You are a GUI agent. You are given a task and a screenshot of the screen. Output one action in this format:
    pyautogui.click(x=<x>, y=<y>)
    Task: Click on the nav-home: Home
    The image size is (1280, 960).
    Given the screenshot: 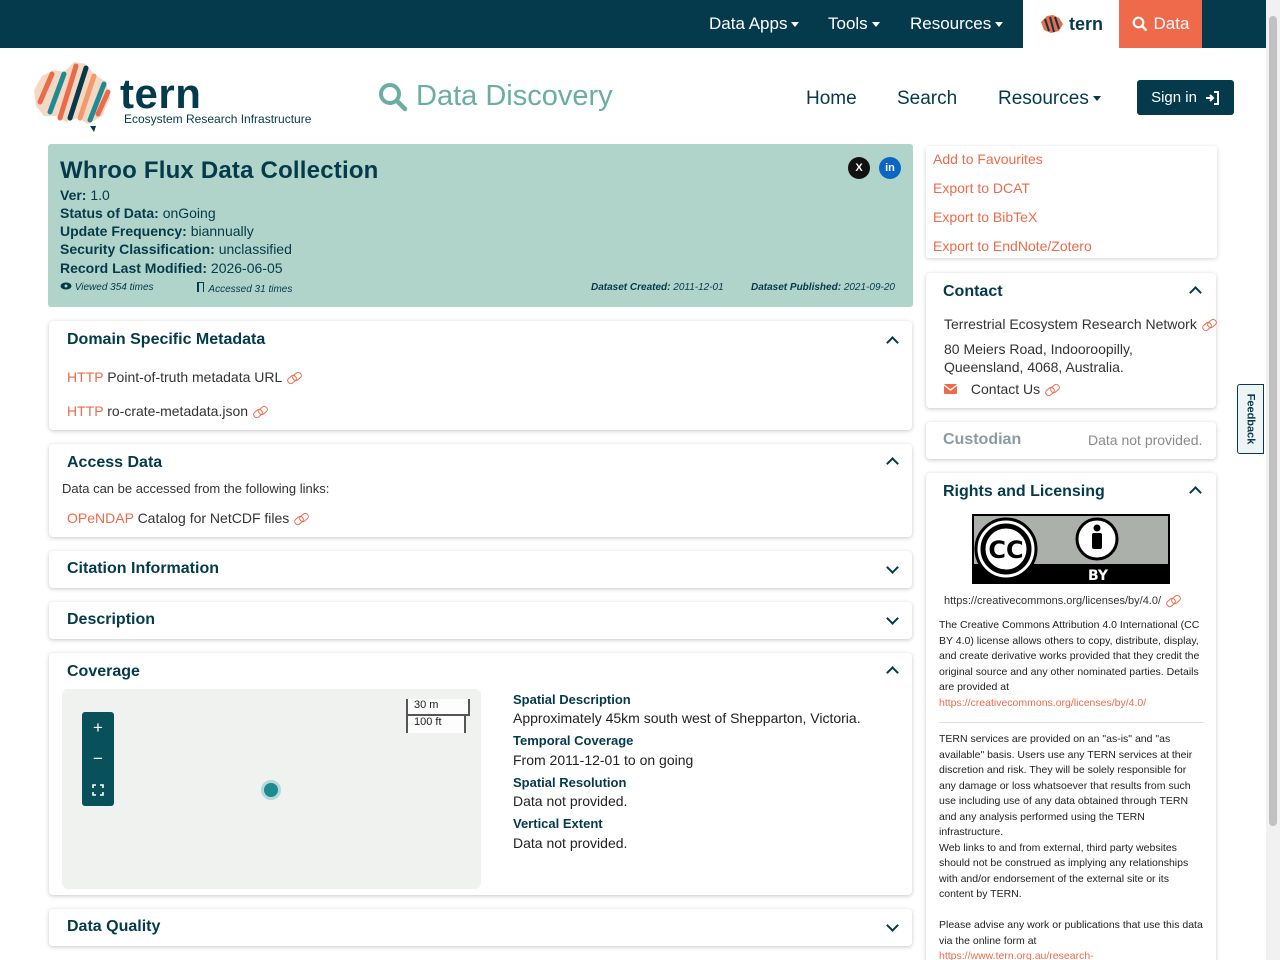 What is the action you would take?
    pyautogui.click(x=831, y=99)
    